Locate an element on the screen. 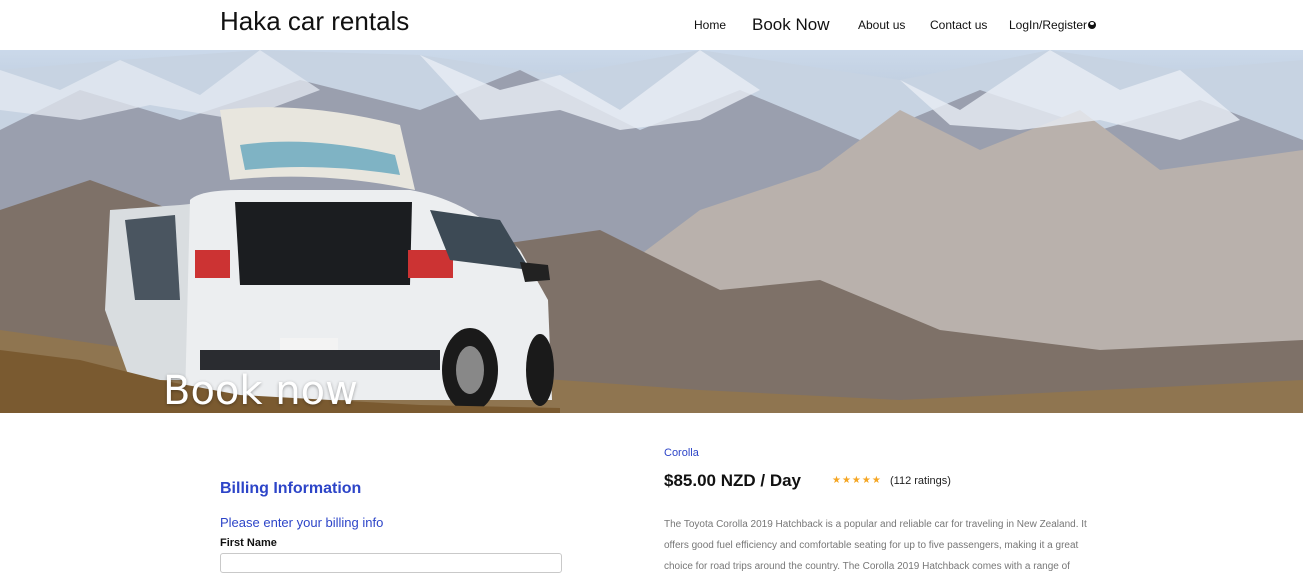  price-per-day: $85.00 NZD / Day is located at coordinates (733, 480).